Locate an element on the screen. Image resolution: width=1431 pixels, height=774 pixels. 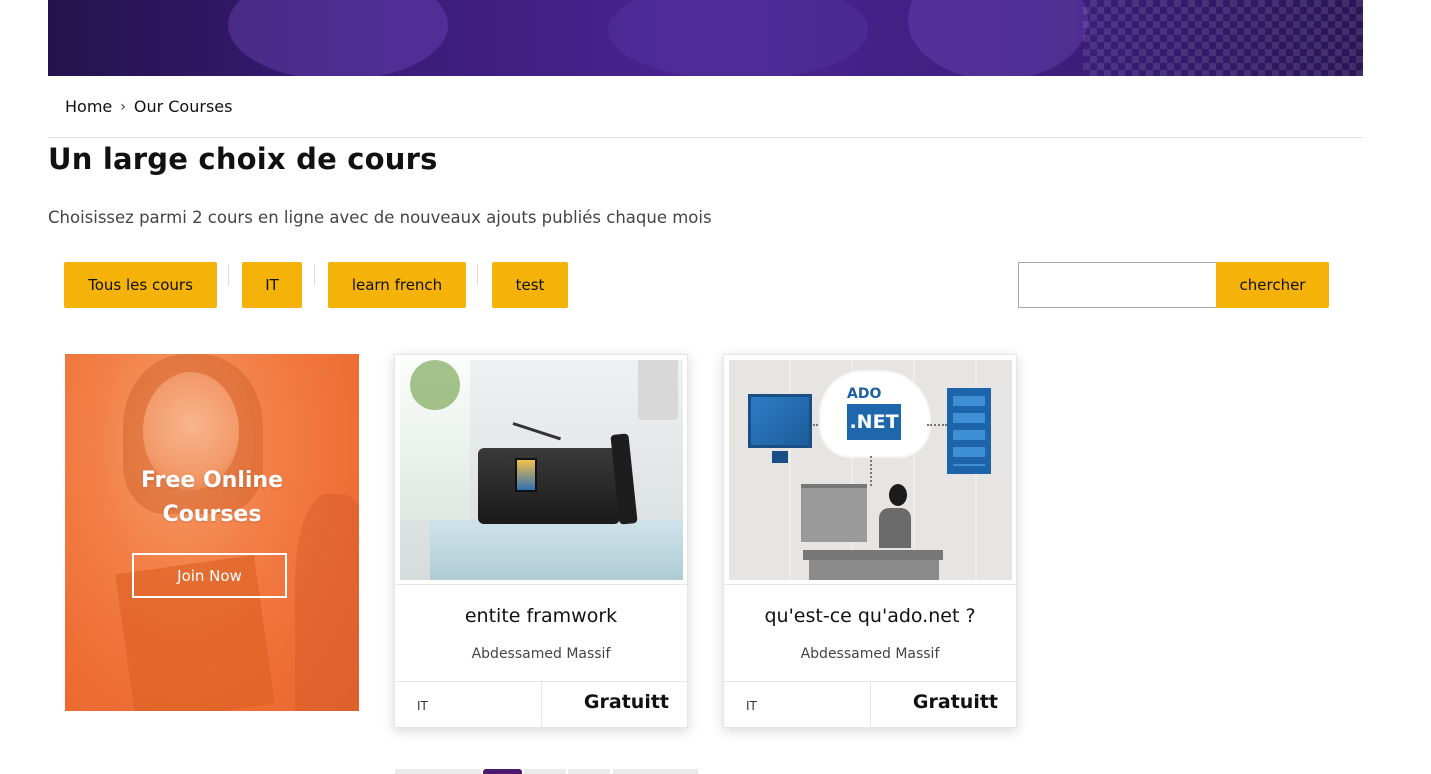
radio-photo-icon is located at coordinates (541, 470).